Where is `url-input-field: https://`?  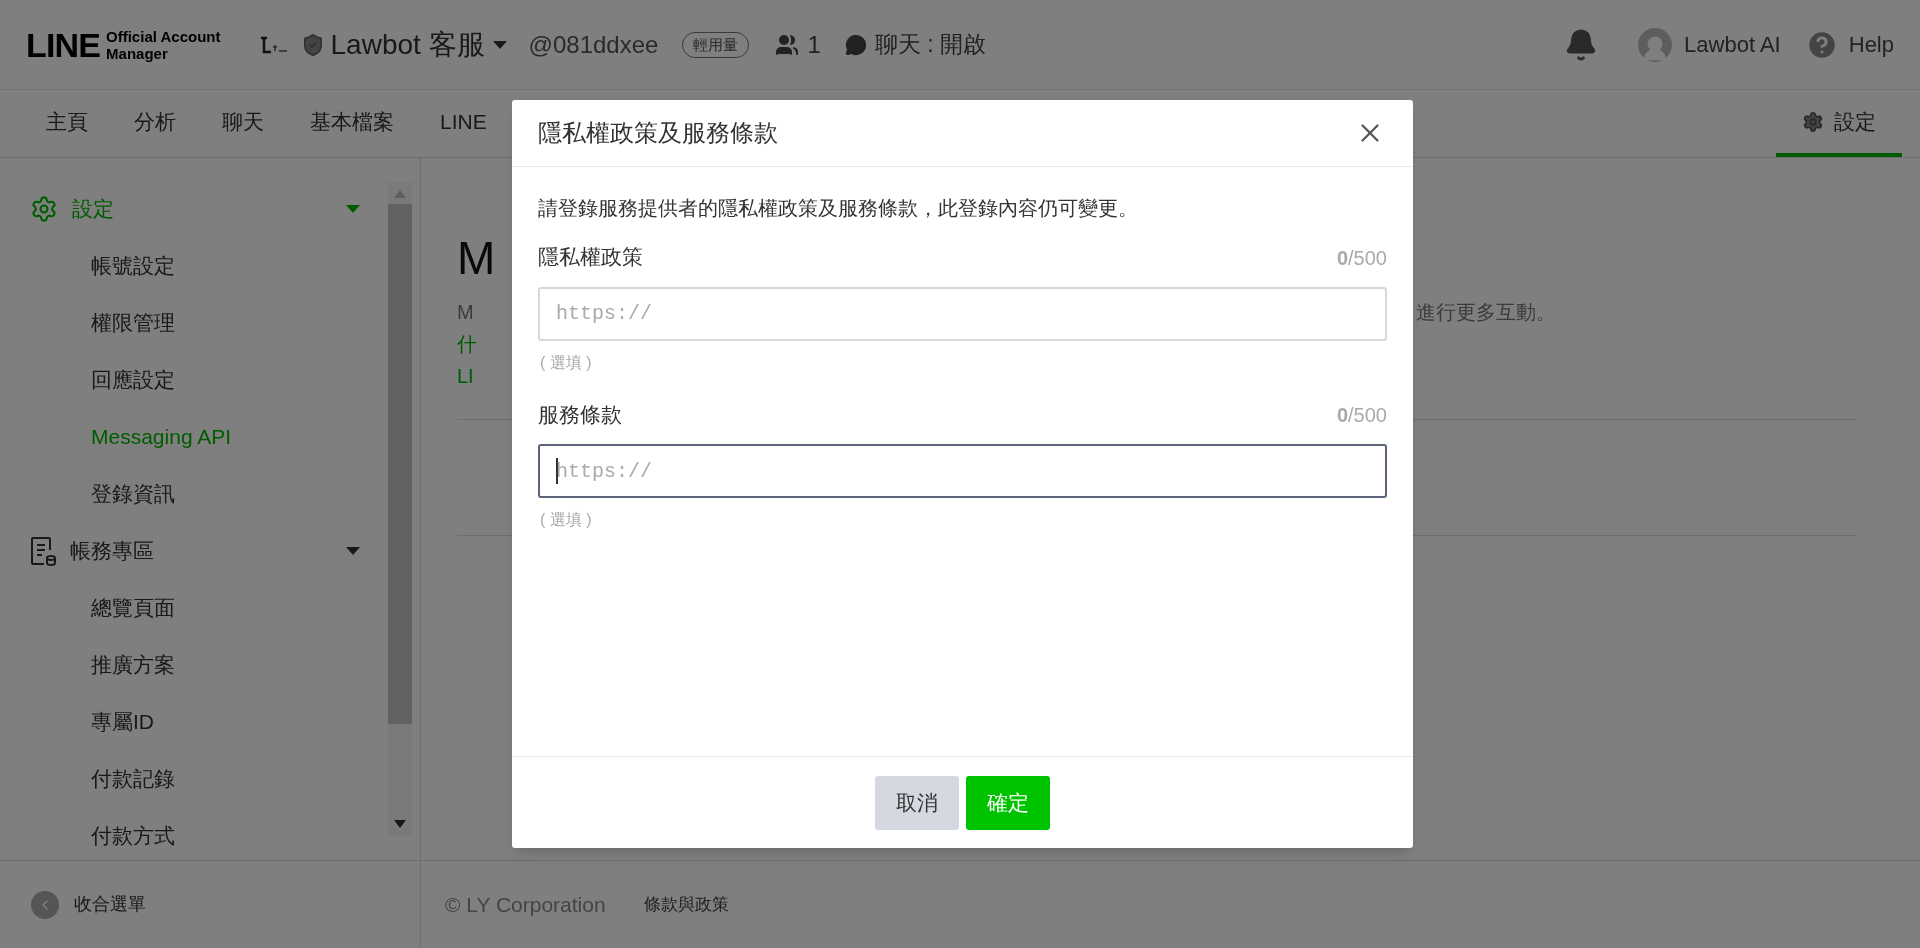 url-input-field: https:// is located at coordinates (962, 471).